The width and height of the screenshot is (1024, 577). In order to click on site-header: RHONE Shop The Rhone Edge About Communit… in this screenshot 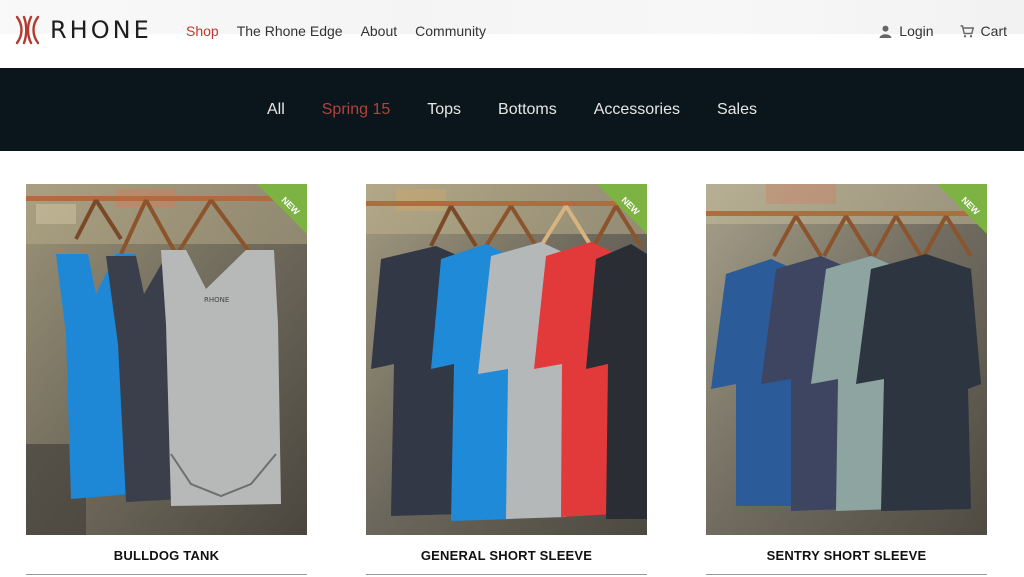, I will do `click(512, 34)`.